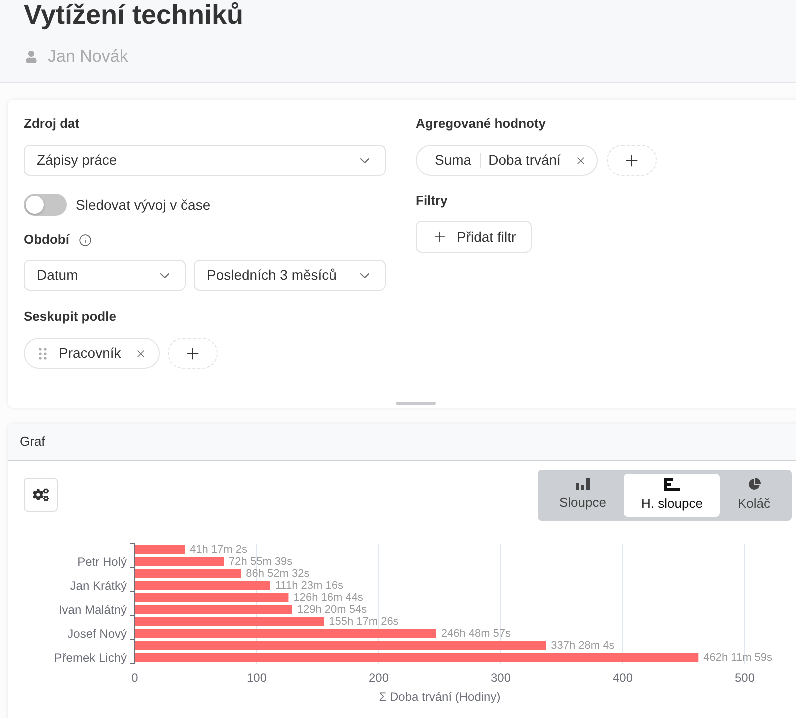 This screenshot has height=718, width=796. I want to click on value-label: 72h 55m 39s, so click(261, 562).